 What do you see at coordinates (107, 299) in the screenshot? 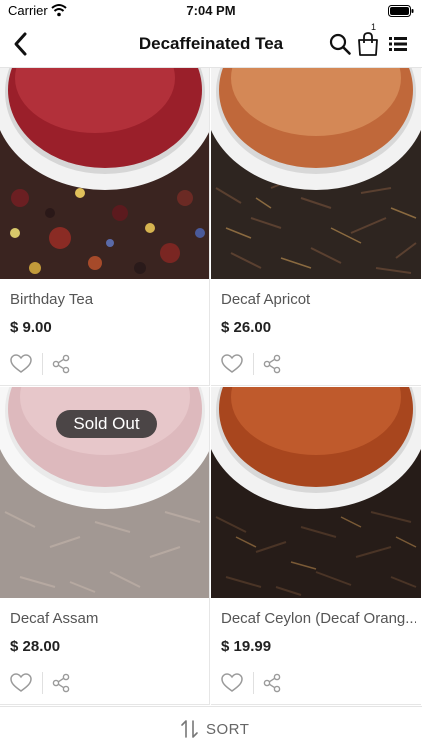
I see `product-name: Birthday Tea` at bounding box center [107, 299].